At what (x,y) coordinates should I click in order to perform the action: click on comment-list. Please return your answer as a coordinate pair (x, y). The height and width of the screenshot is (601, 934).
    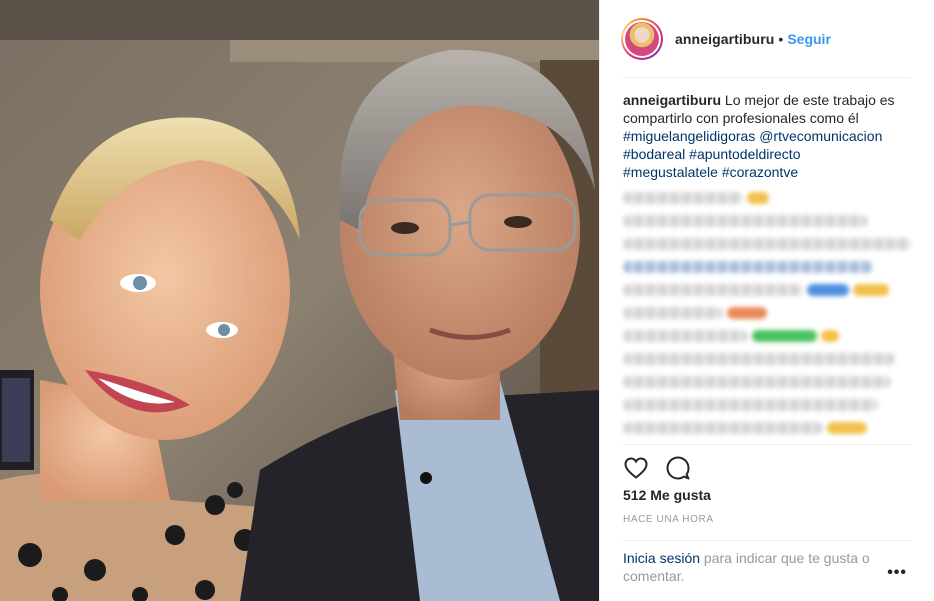
    Looking at the image, I should click on (767, 313).